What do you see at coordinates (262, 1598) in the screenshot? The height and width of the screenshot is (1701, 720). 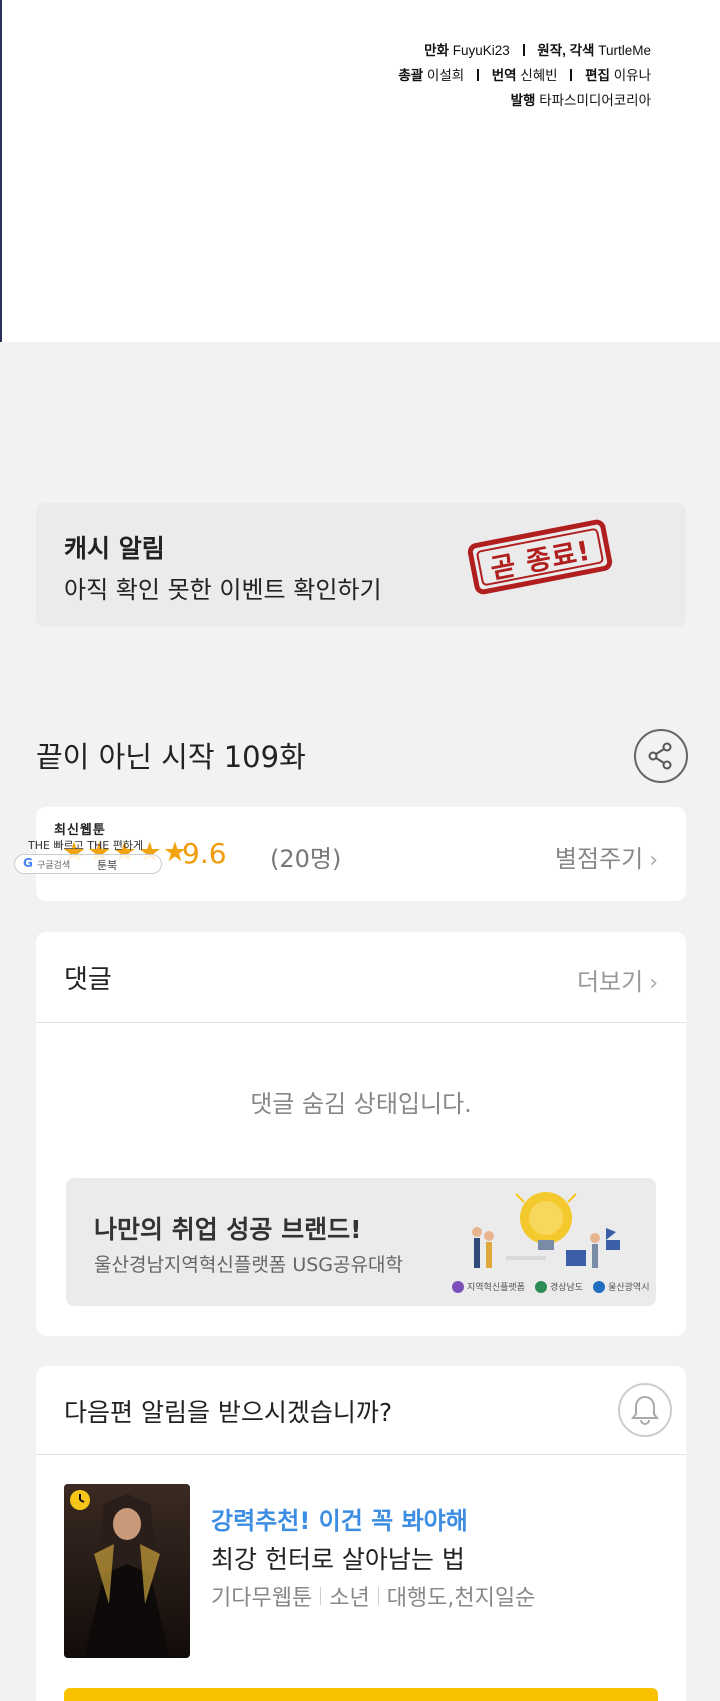 I see `recommended-publisher: 기다무웹툰` at bounding box center [262, 1598].